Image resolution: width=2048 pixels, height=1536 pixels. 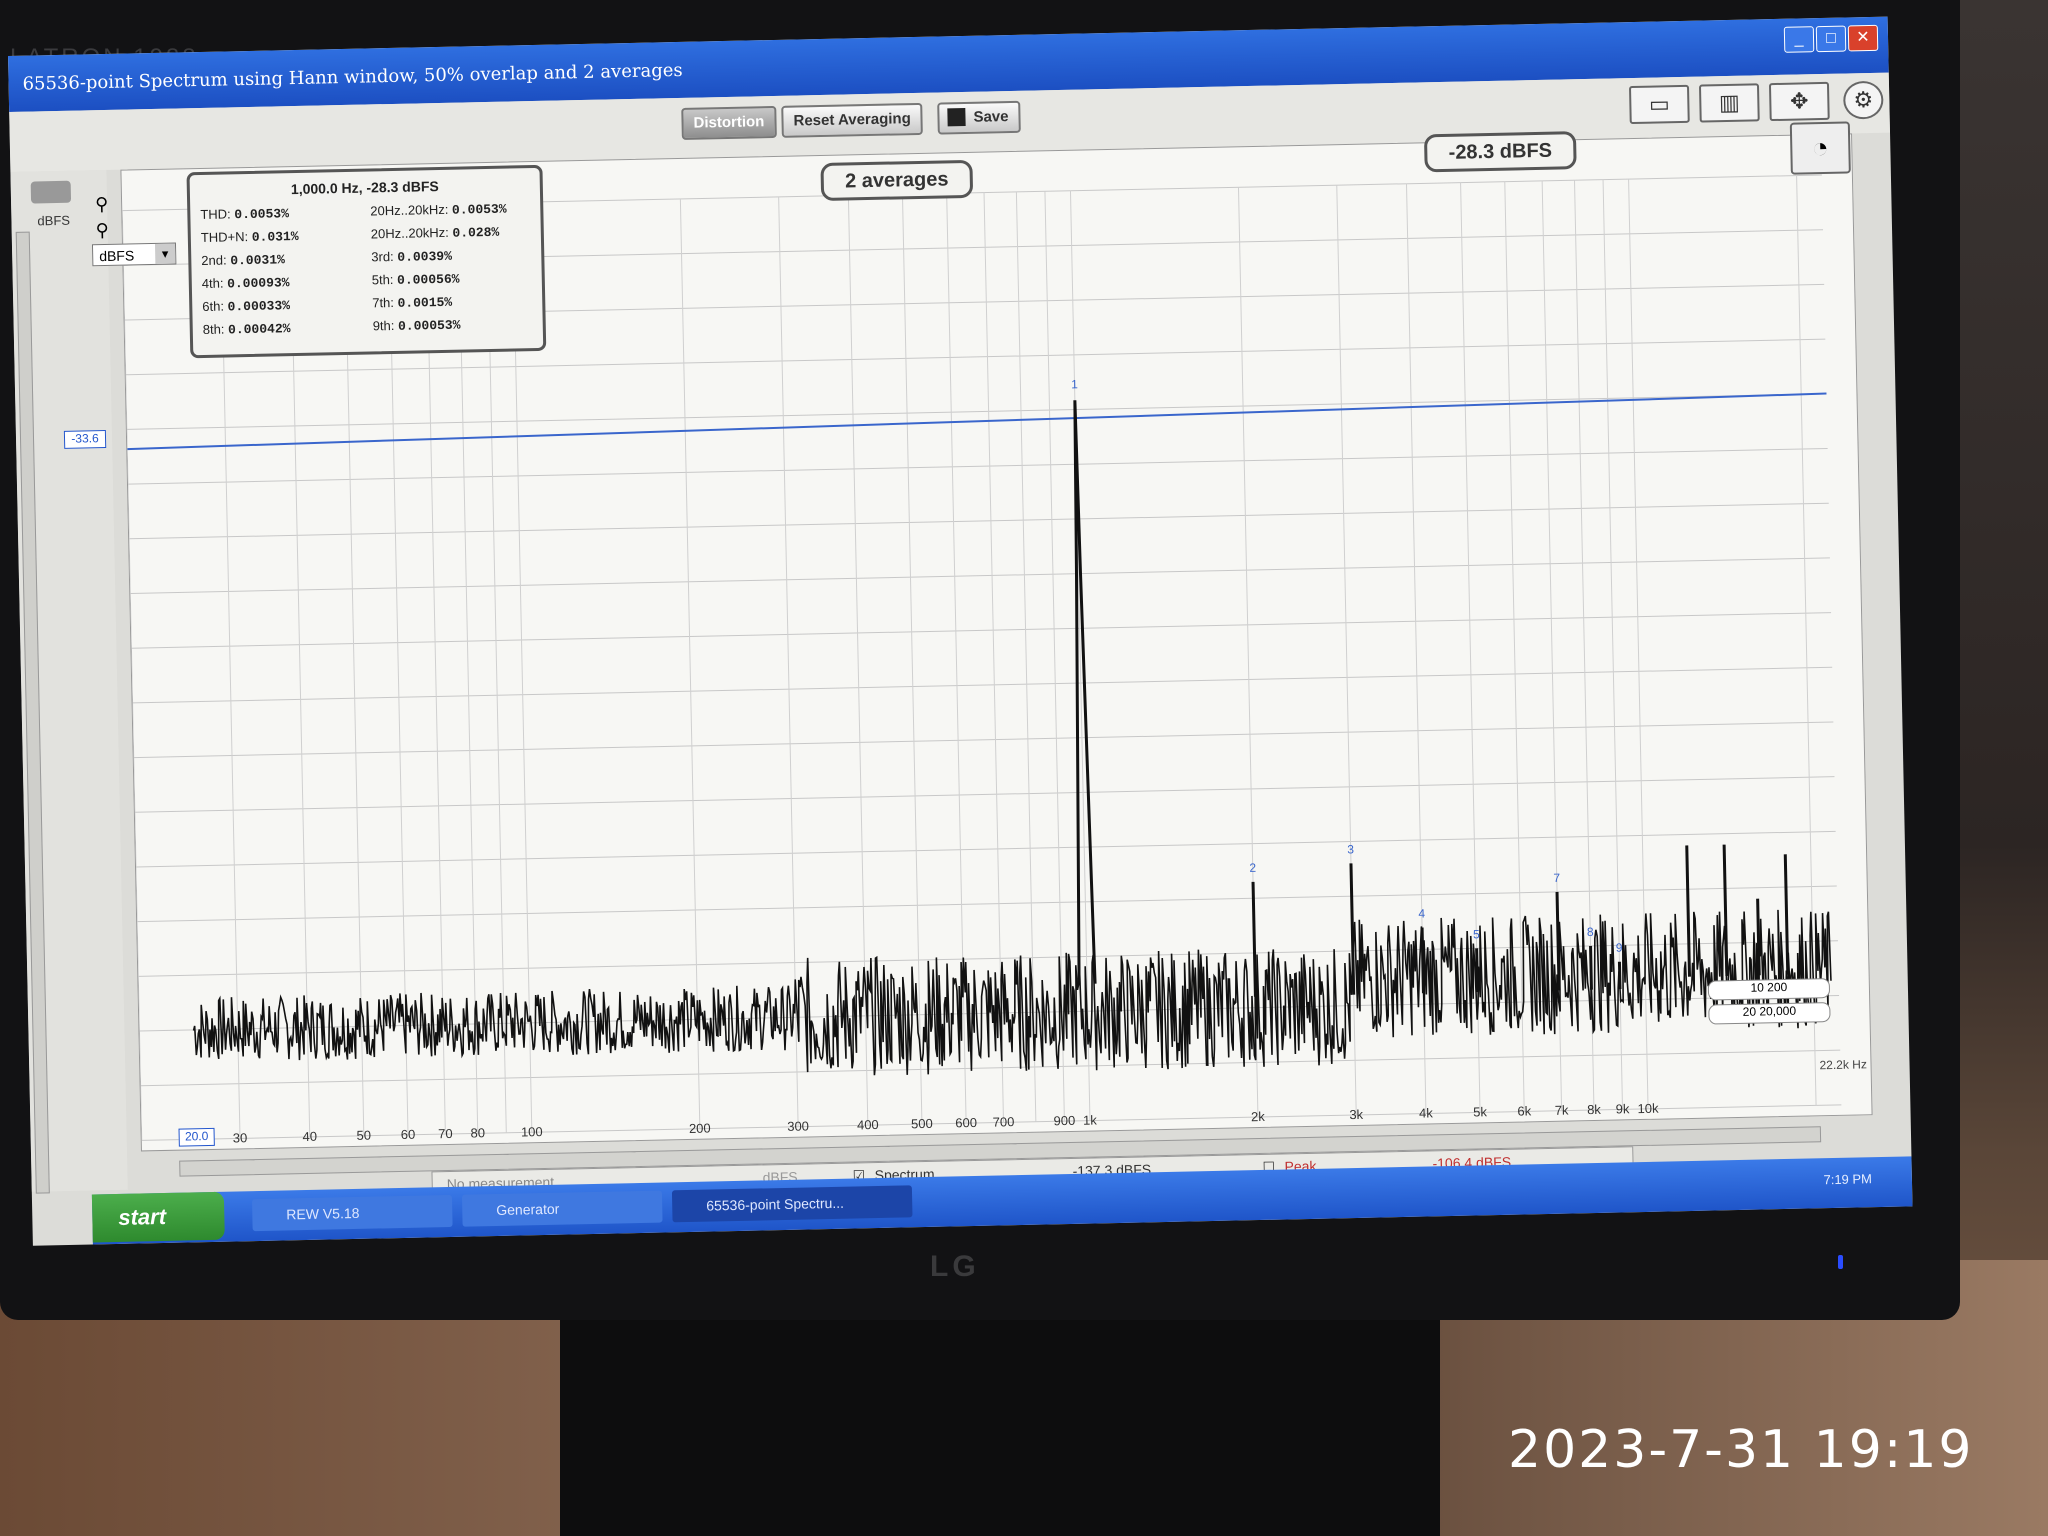 I want to click on reset-averaging-button: Reset Averaging, so click(x=852, y=120).